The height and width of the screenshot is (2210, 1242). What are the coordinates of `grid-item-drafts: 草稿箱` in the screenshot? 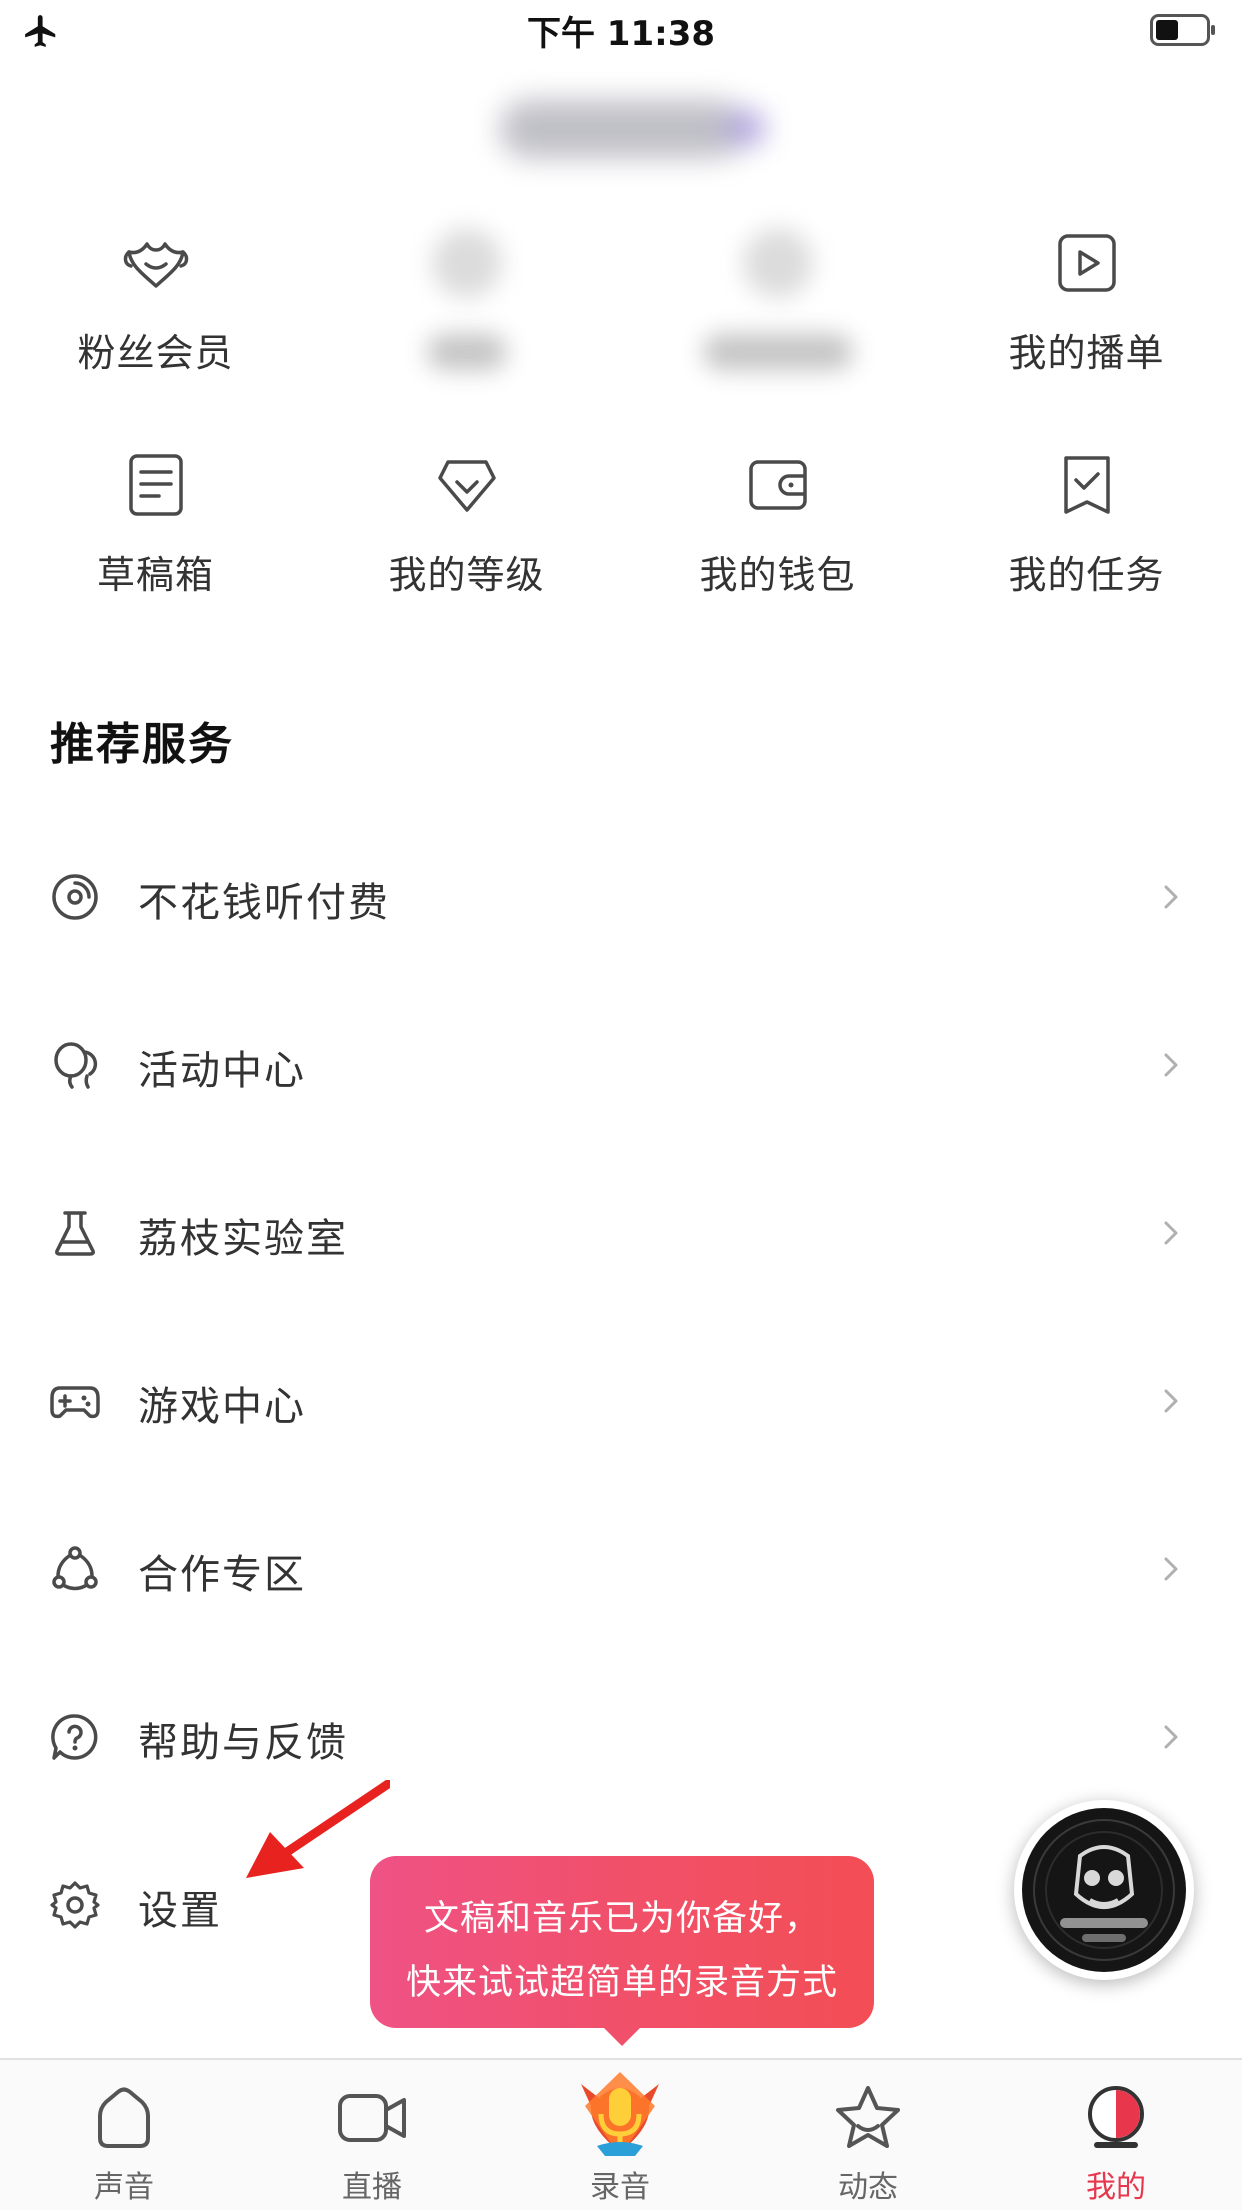 It's located at (155, 524).